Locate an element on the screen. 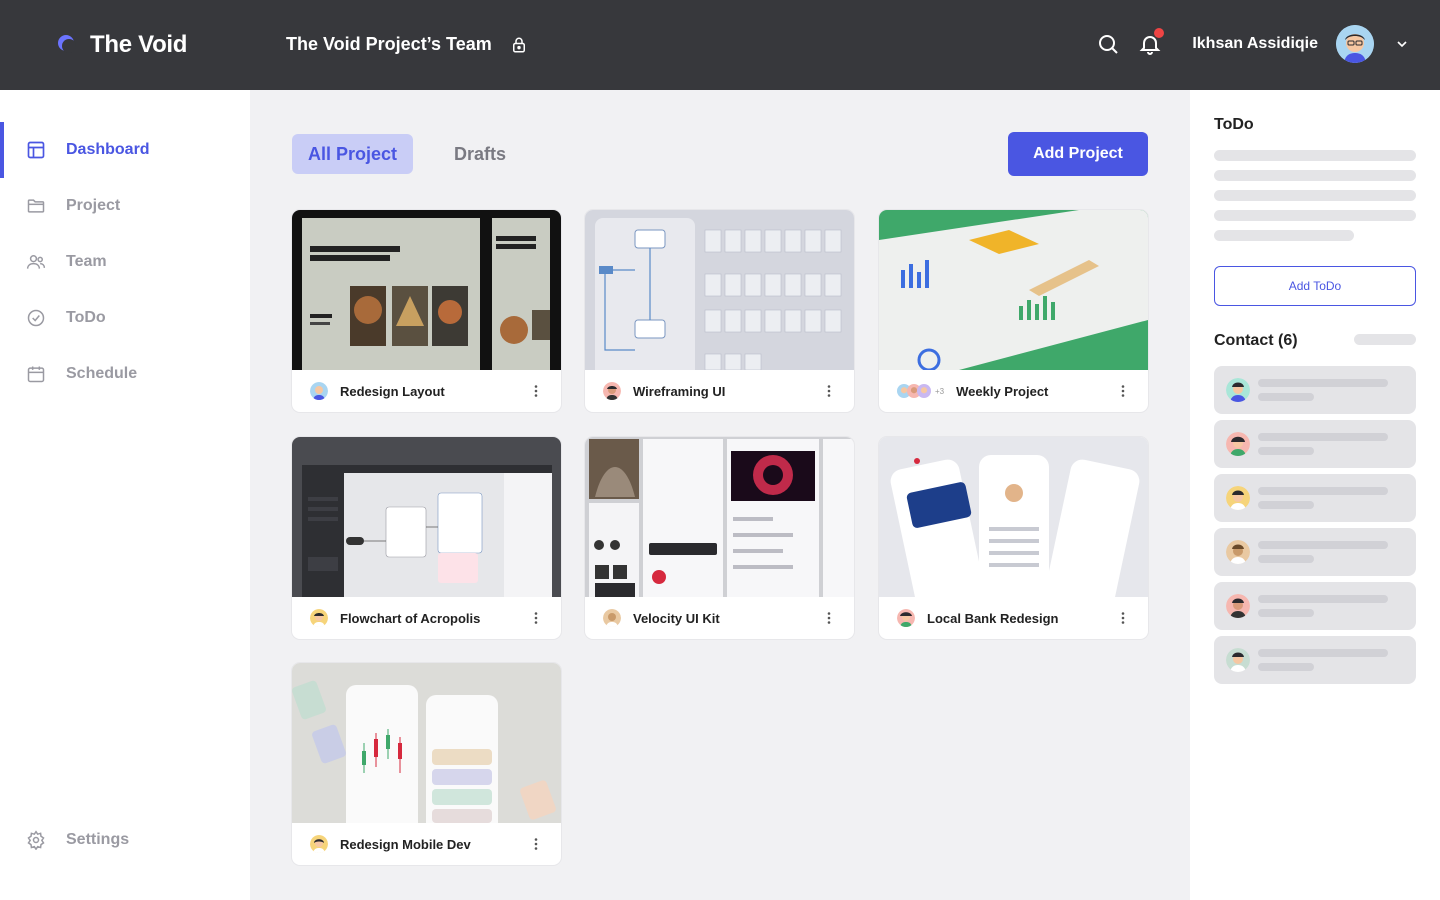  sidebar-item-settings: Settings is located at coordinates (125, 840).